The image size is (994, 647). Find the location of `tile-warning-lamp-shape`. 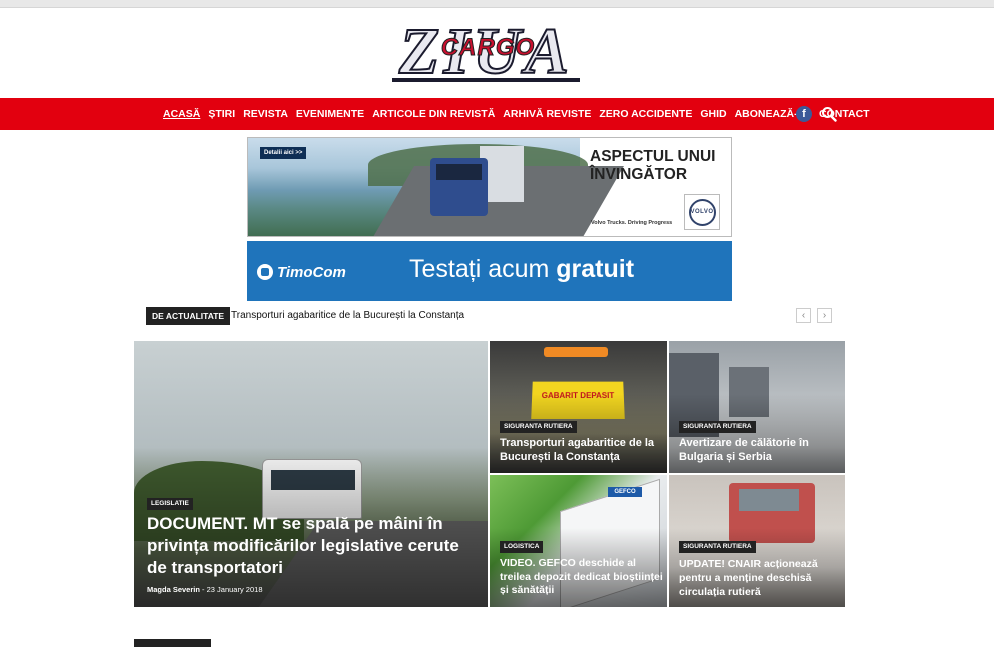

tile-warning-lamp-shape is located at coordinates (576, 352).